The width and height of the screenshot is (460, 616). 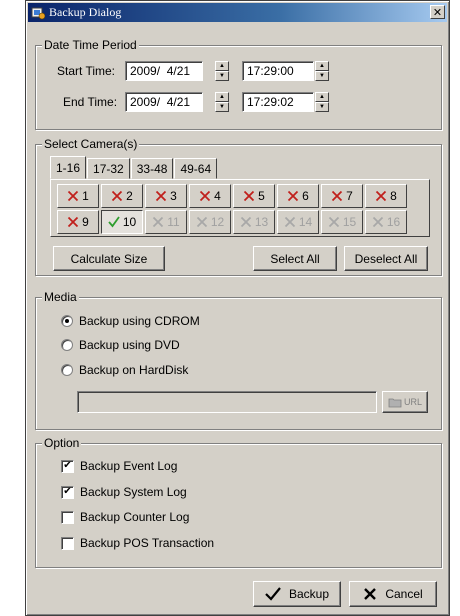 I want to click on cancel-label: Cancel, so click(x=404, y=594).